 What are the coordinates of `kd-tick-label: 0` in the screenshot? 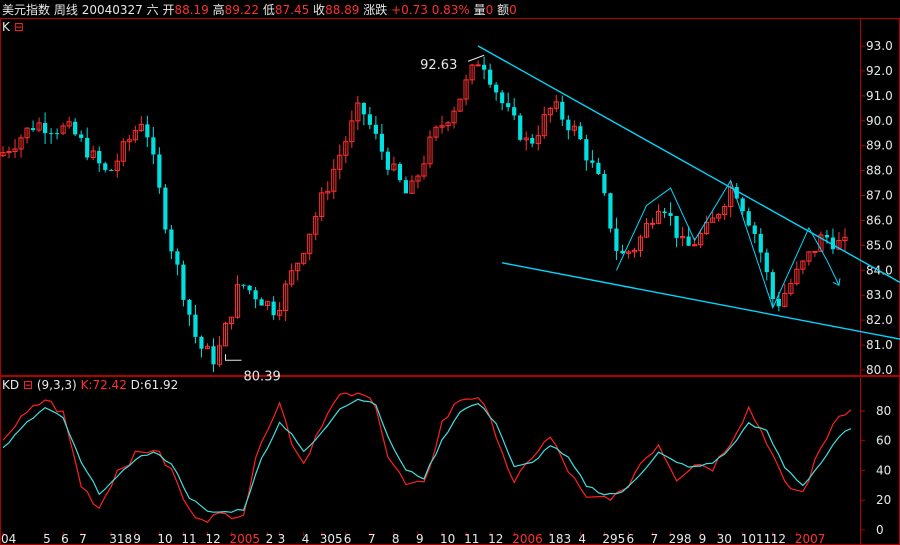 It's located at (880, 530).